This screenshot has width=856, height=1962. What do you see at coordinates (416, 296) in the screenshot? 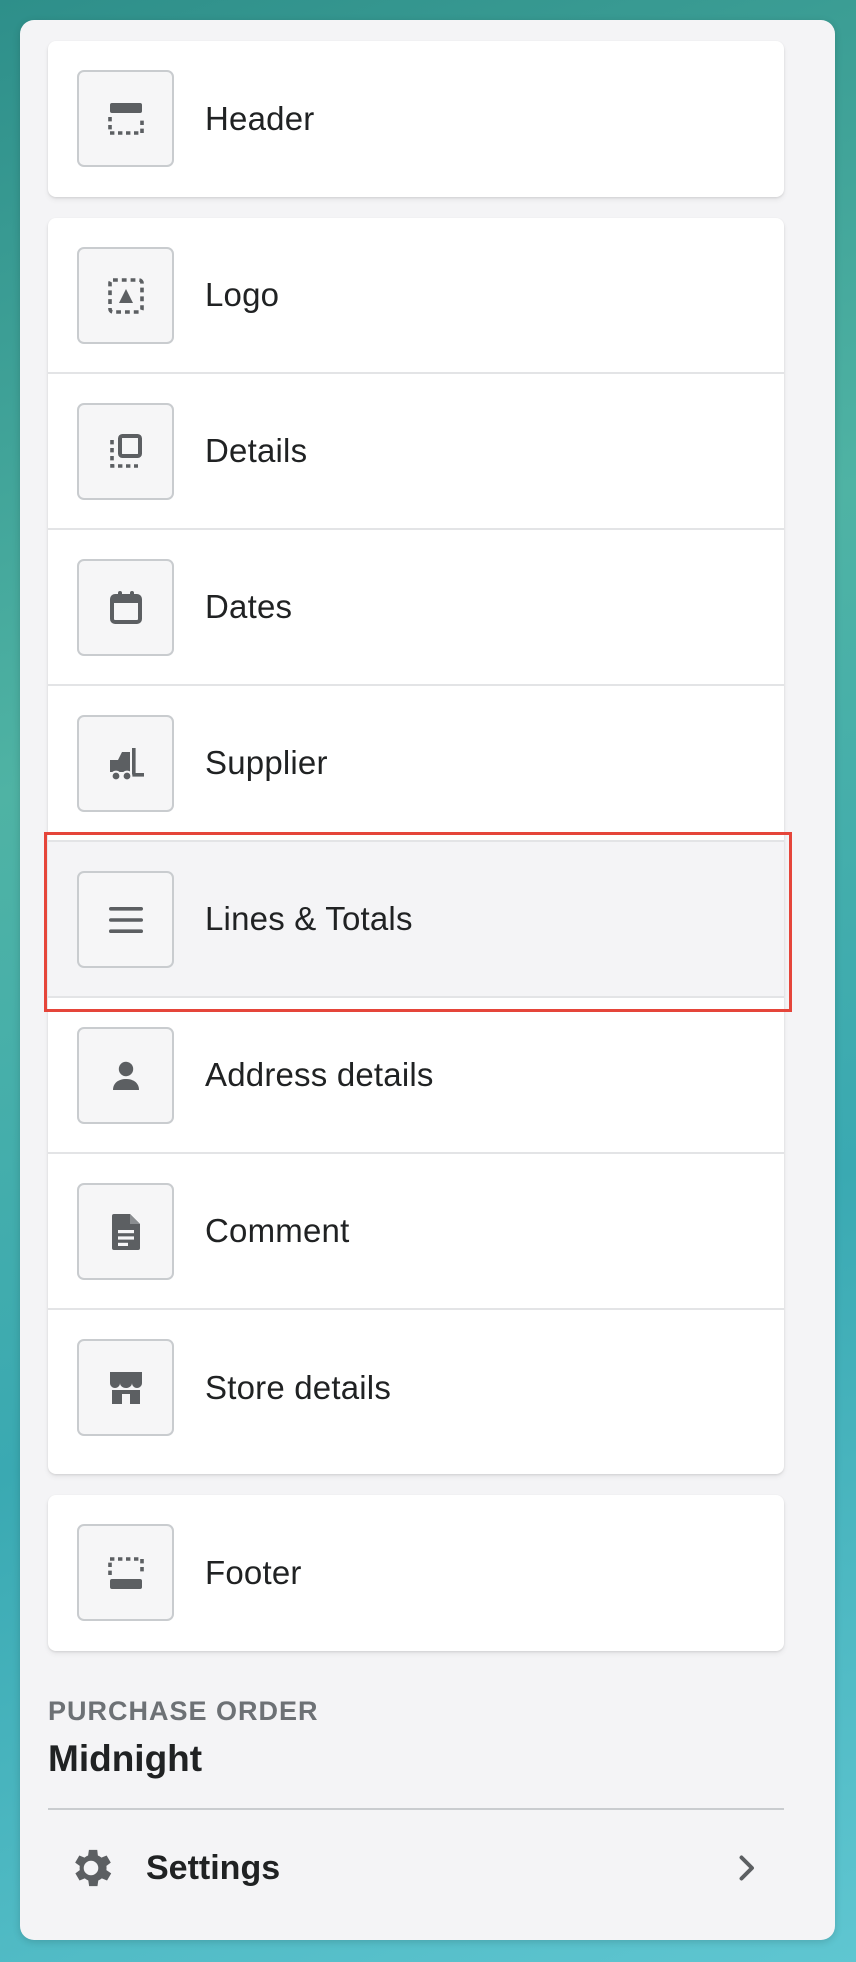
I see `section-item-logo: Logo` at bounding box center [416, 296].